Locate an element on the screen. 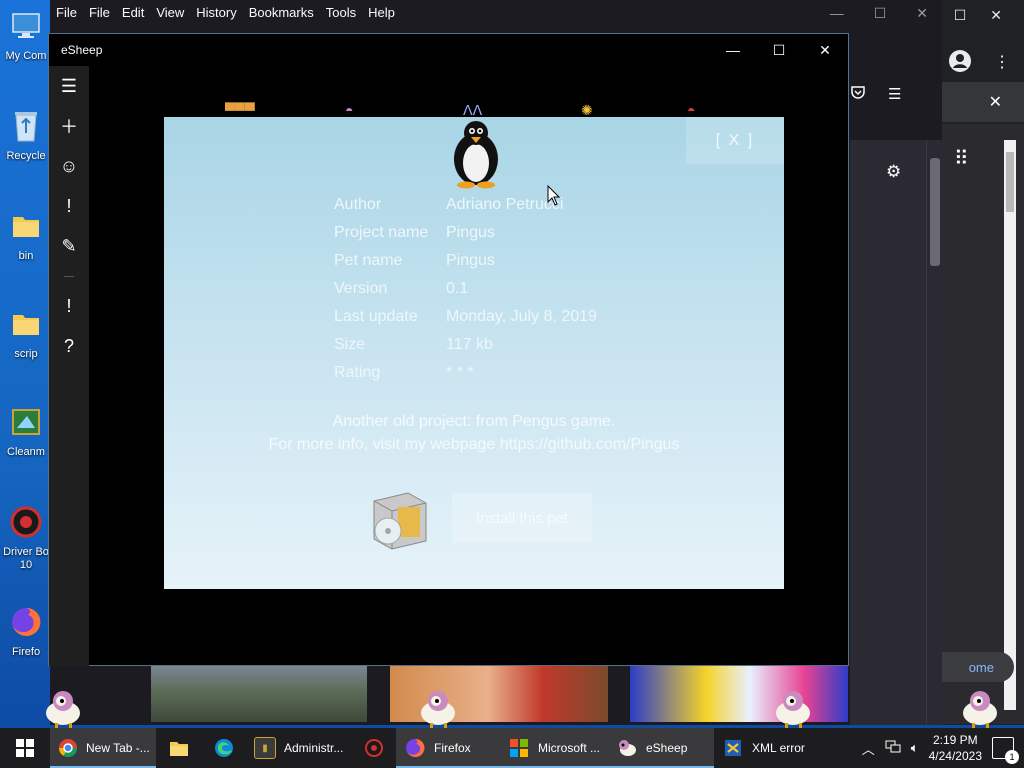 The width and height of the screenshot is (1024, 768). taskbar-item-edge is located at coordinates (224, 748).